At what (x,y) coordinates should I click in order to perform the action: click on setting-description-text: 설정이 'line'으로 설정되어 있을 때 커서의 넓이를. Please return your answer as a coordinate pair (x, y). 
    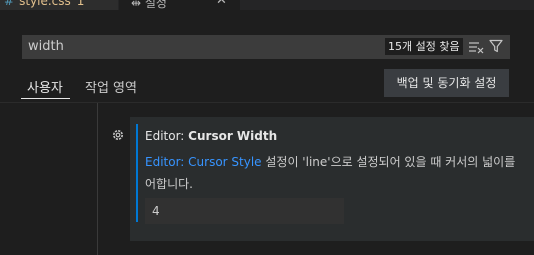
    Looking at the image, I should click on (388, 162).